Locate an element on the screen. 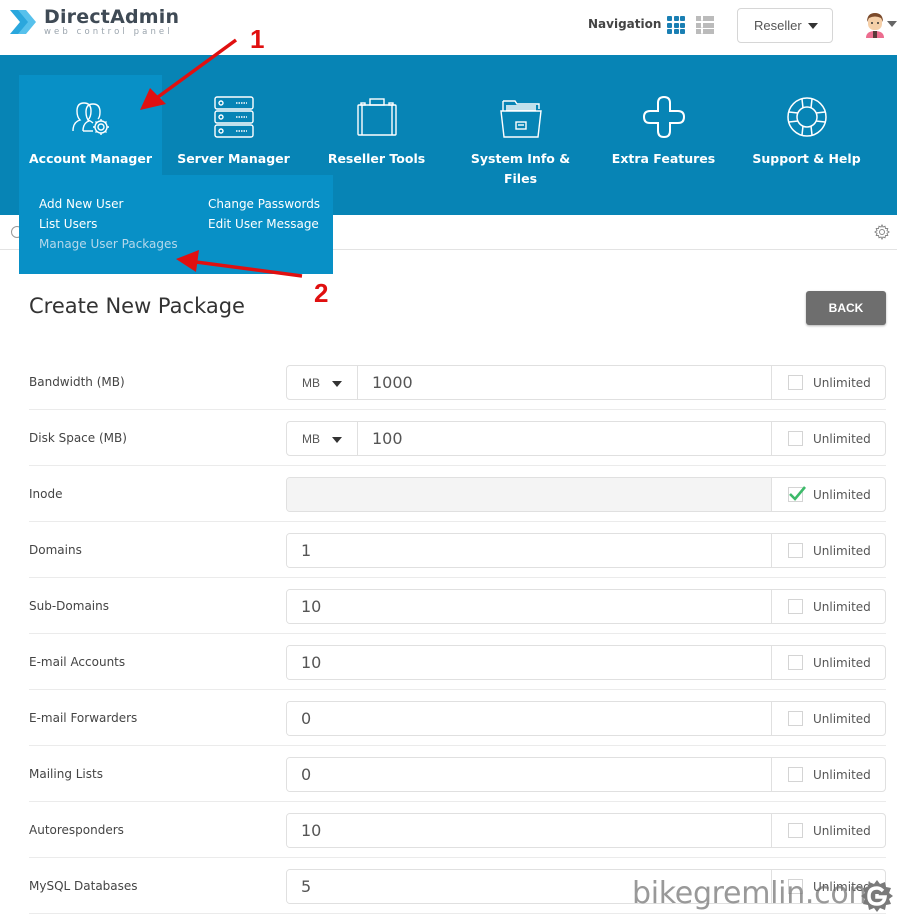 The image size is (897, 915). menu-list-users: List Users is located at coordinates (68, 224).